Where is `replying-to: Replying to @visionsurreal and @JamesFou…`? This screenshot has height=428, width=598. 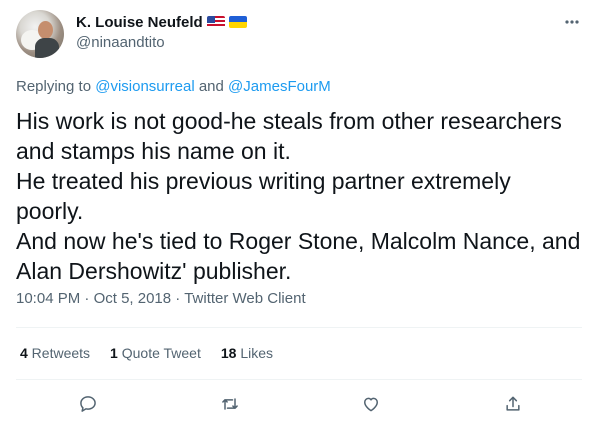 replying-to: Replying to @visionsurreal and @JamesFou… is located at coordinates (173, 86).